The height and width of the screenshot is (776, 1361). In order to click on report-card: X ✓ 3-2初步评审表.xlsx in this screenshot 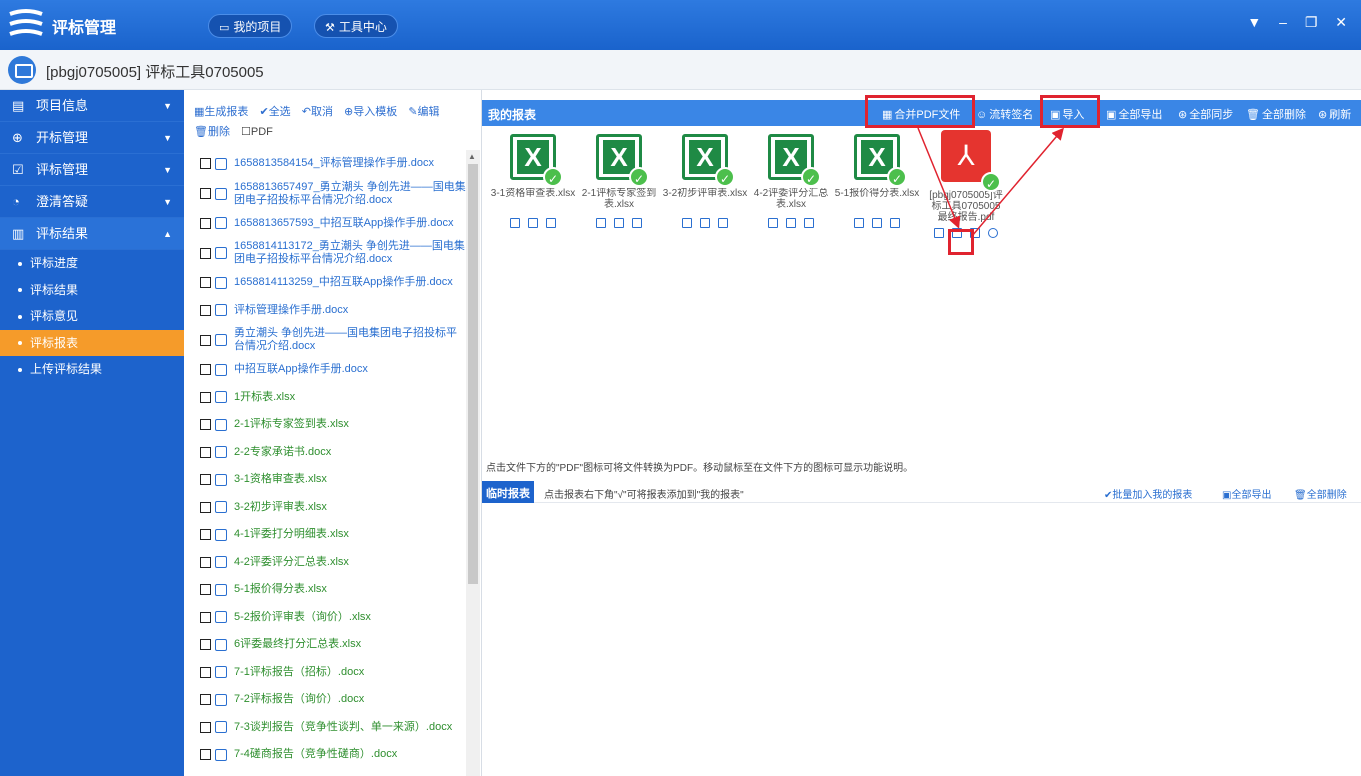, I will do `click(705, 182)`.